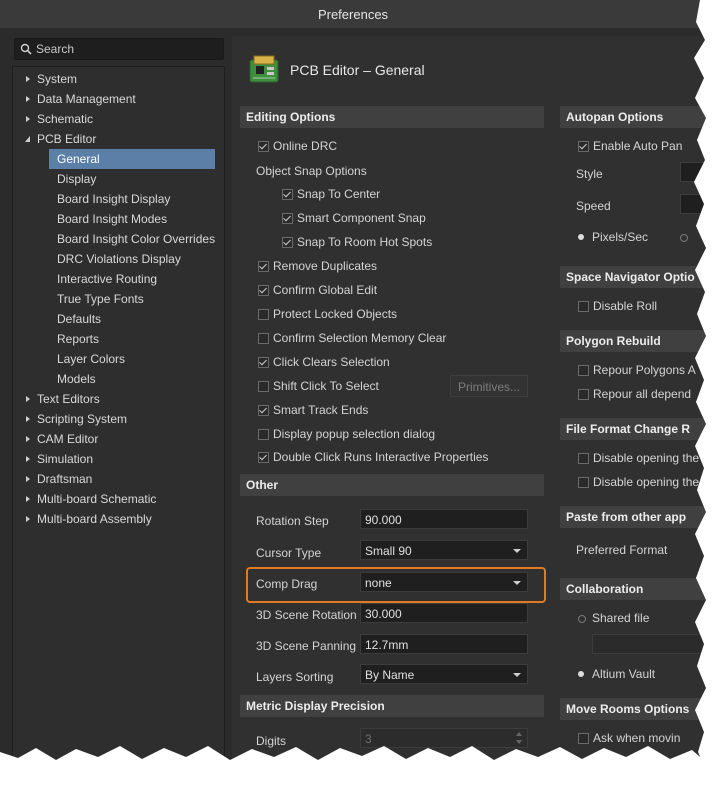 The image size is (720, 786). Describe the element at coordinates (311, 171) in the screenshot. I see `object-snap-label: Object Snap Options` at that location.